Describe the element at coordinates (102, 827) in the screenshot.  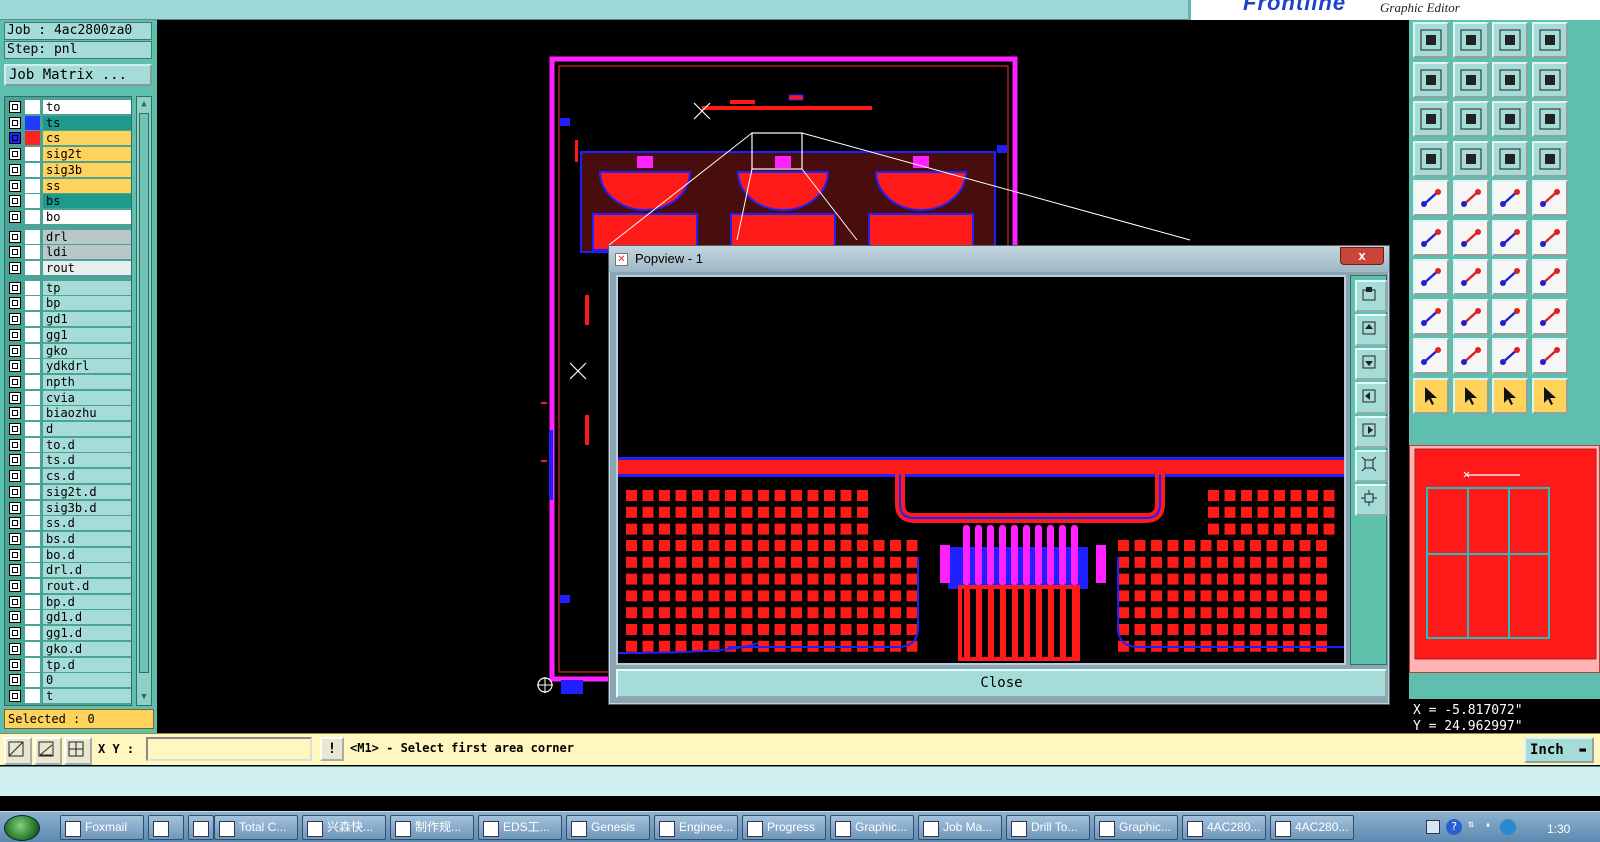
I see `taskbar-button: Foxmail` at that location.